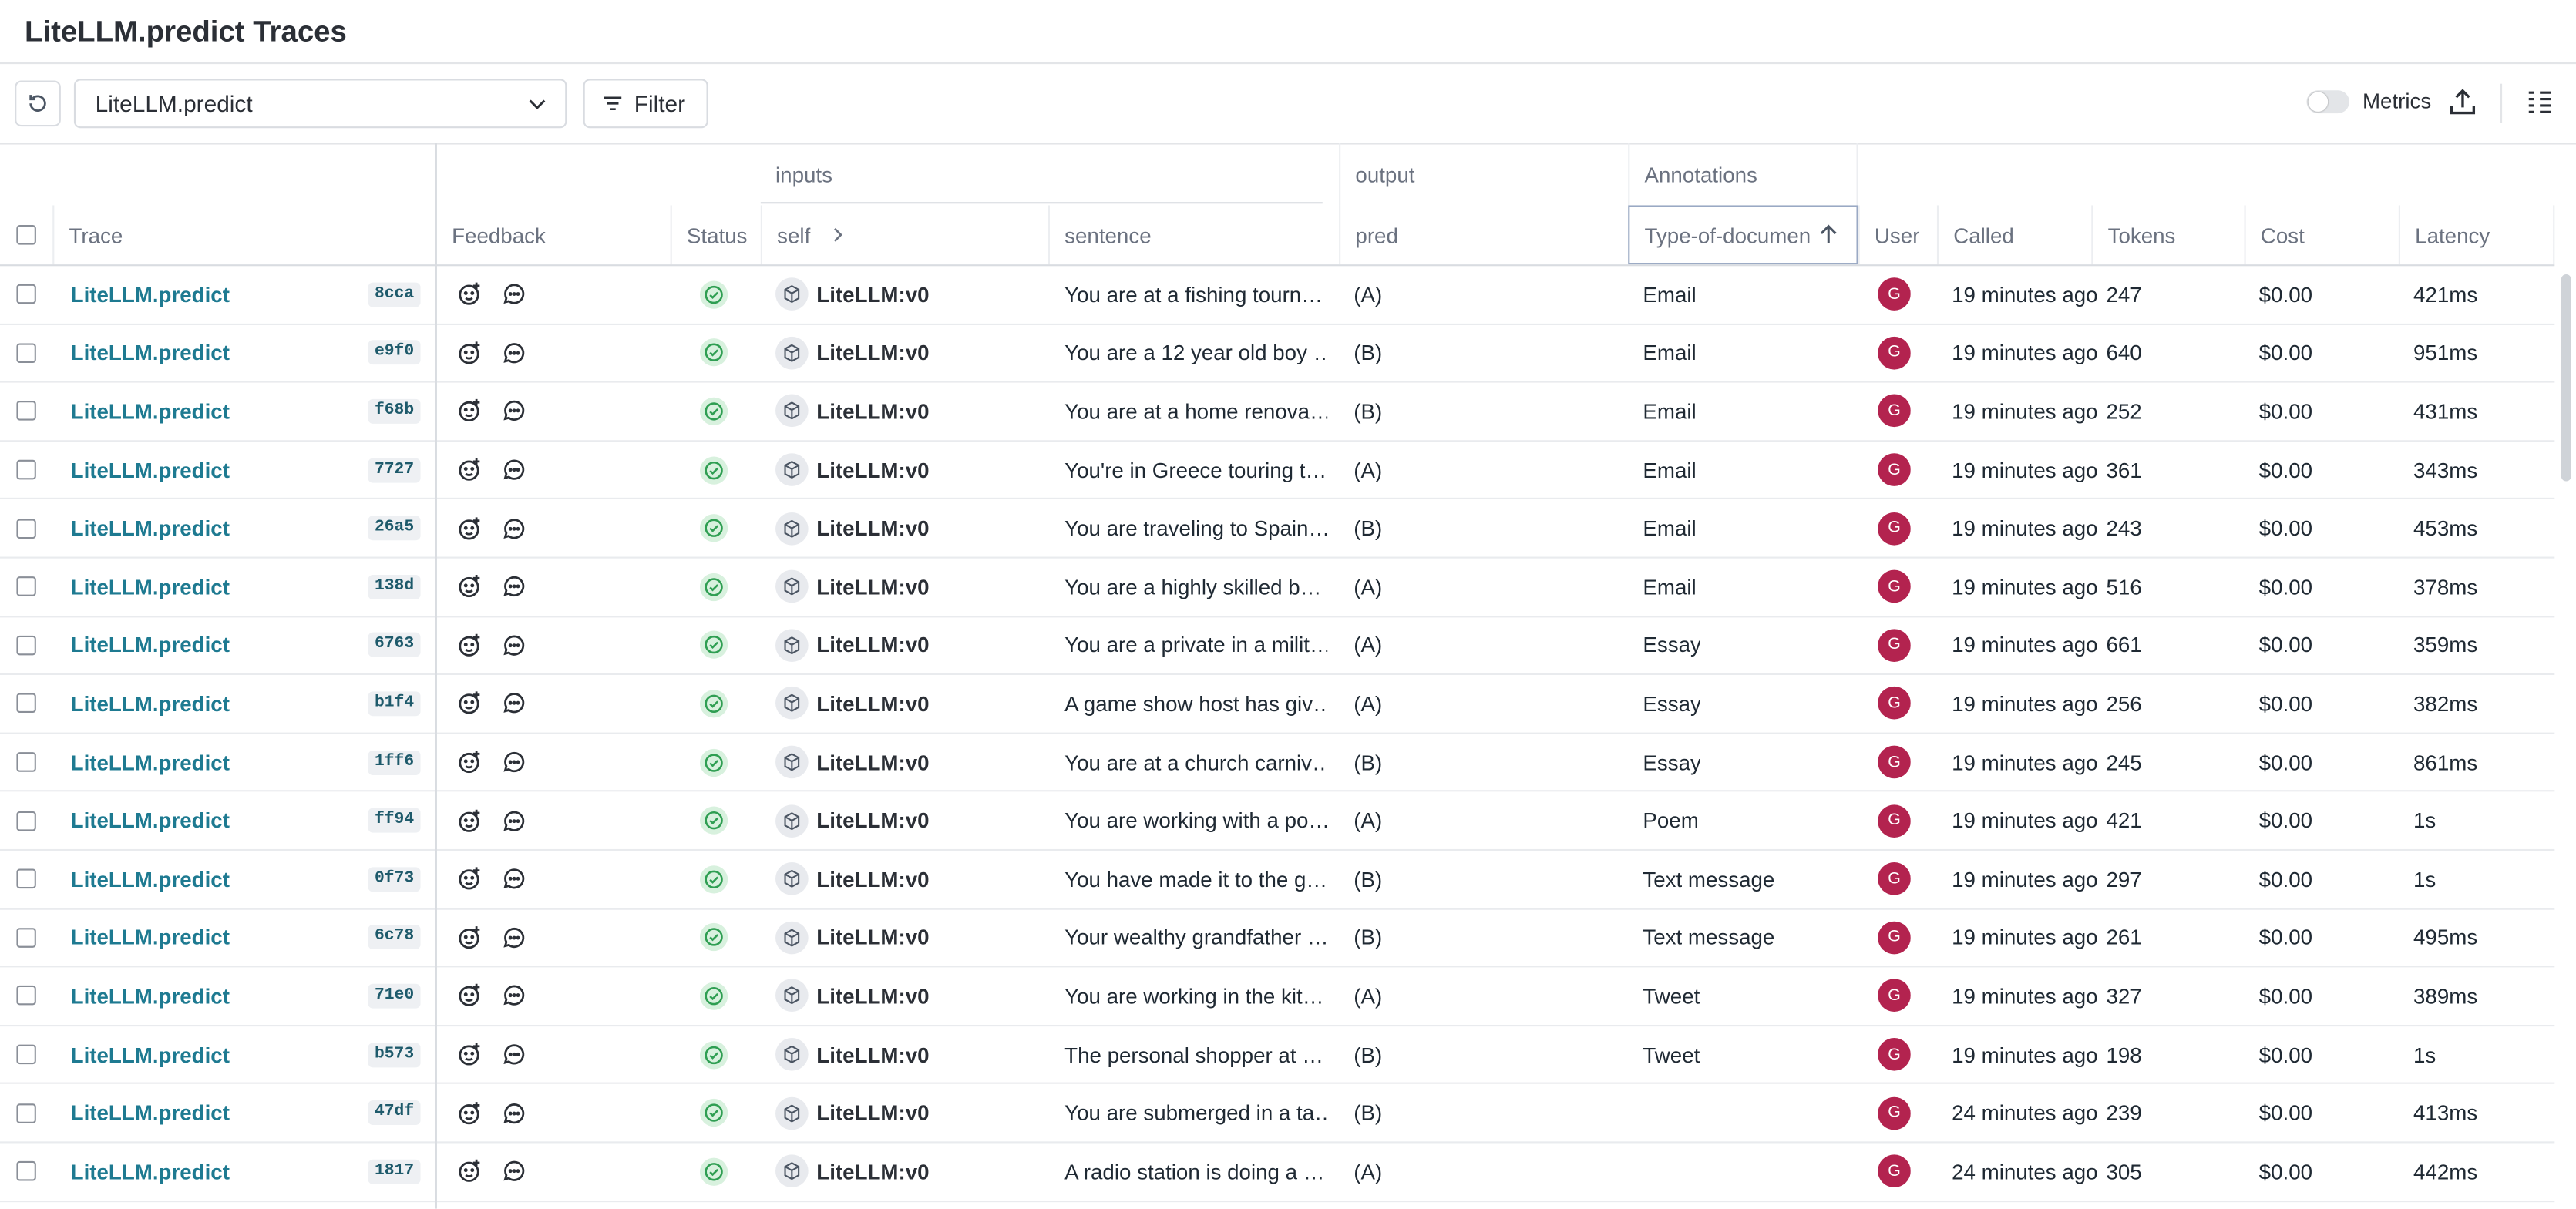 The height and width of the screenshot is (1209, 2576). I want to click on trace-id-badge: b573, so click(394, 1054).